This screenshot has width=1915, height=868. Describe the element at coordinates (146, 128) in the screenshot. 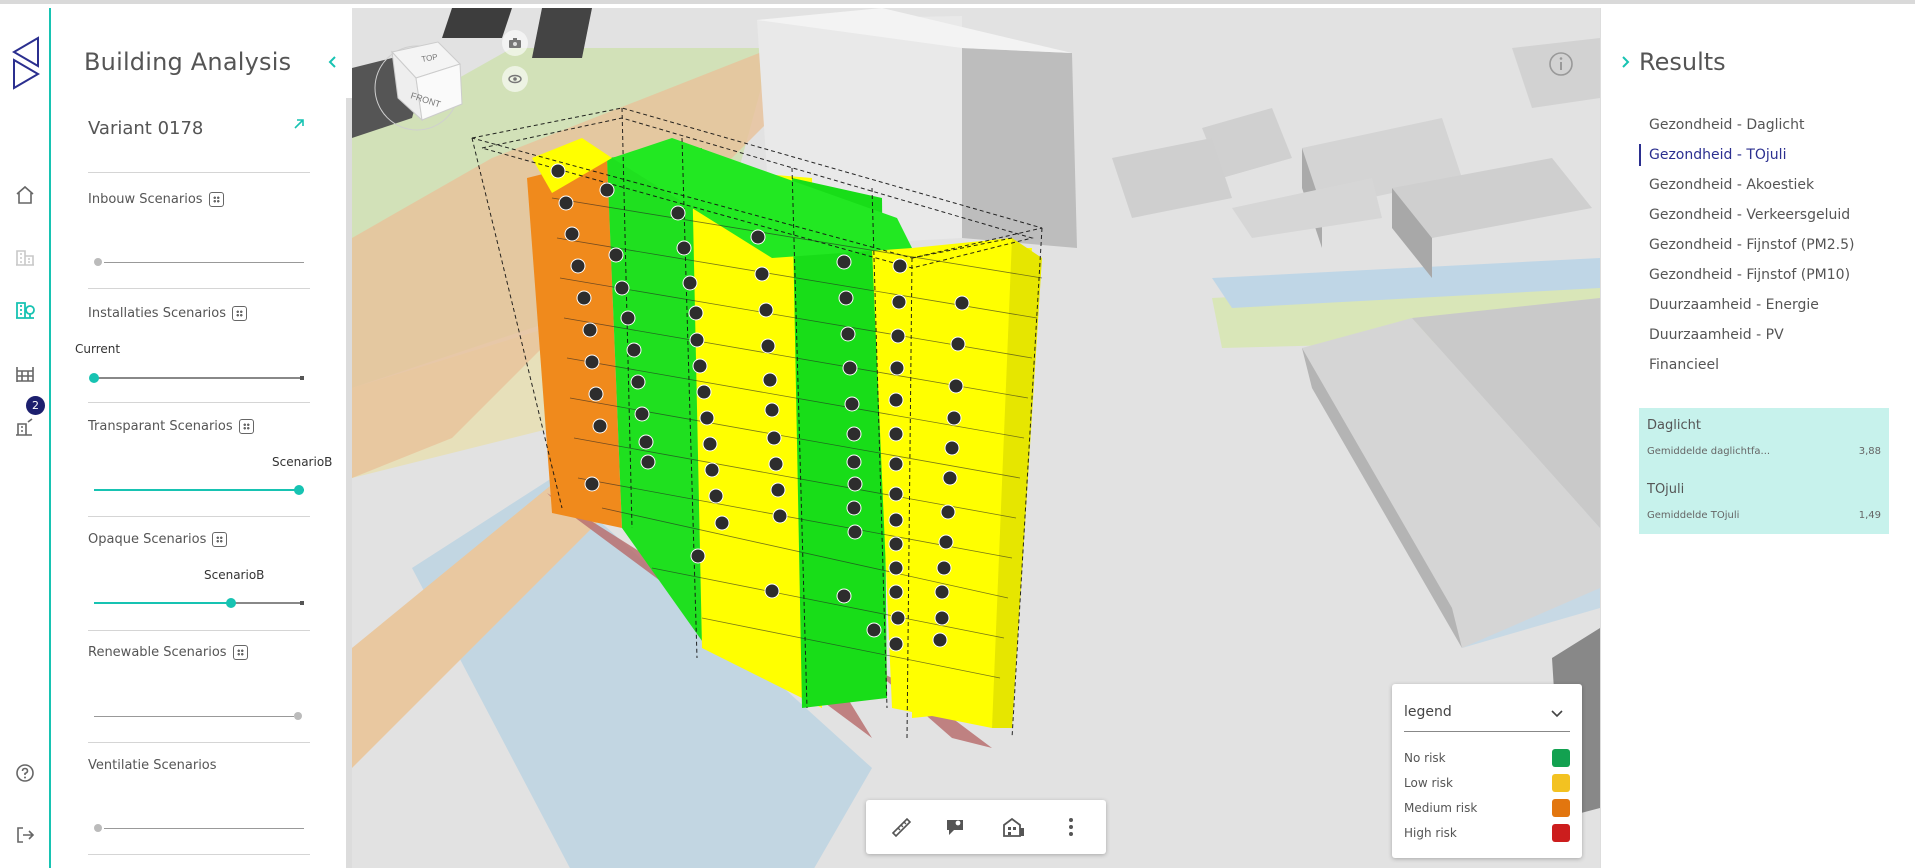

I see `variant-name: Variant 0178` at that location.